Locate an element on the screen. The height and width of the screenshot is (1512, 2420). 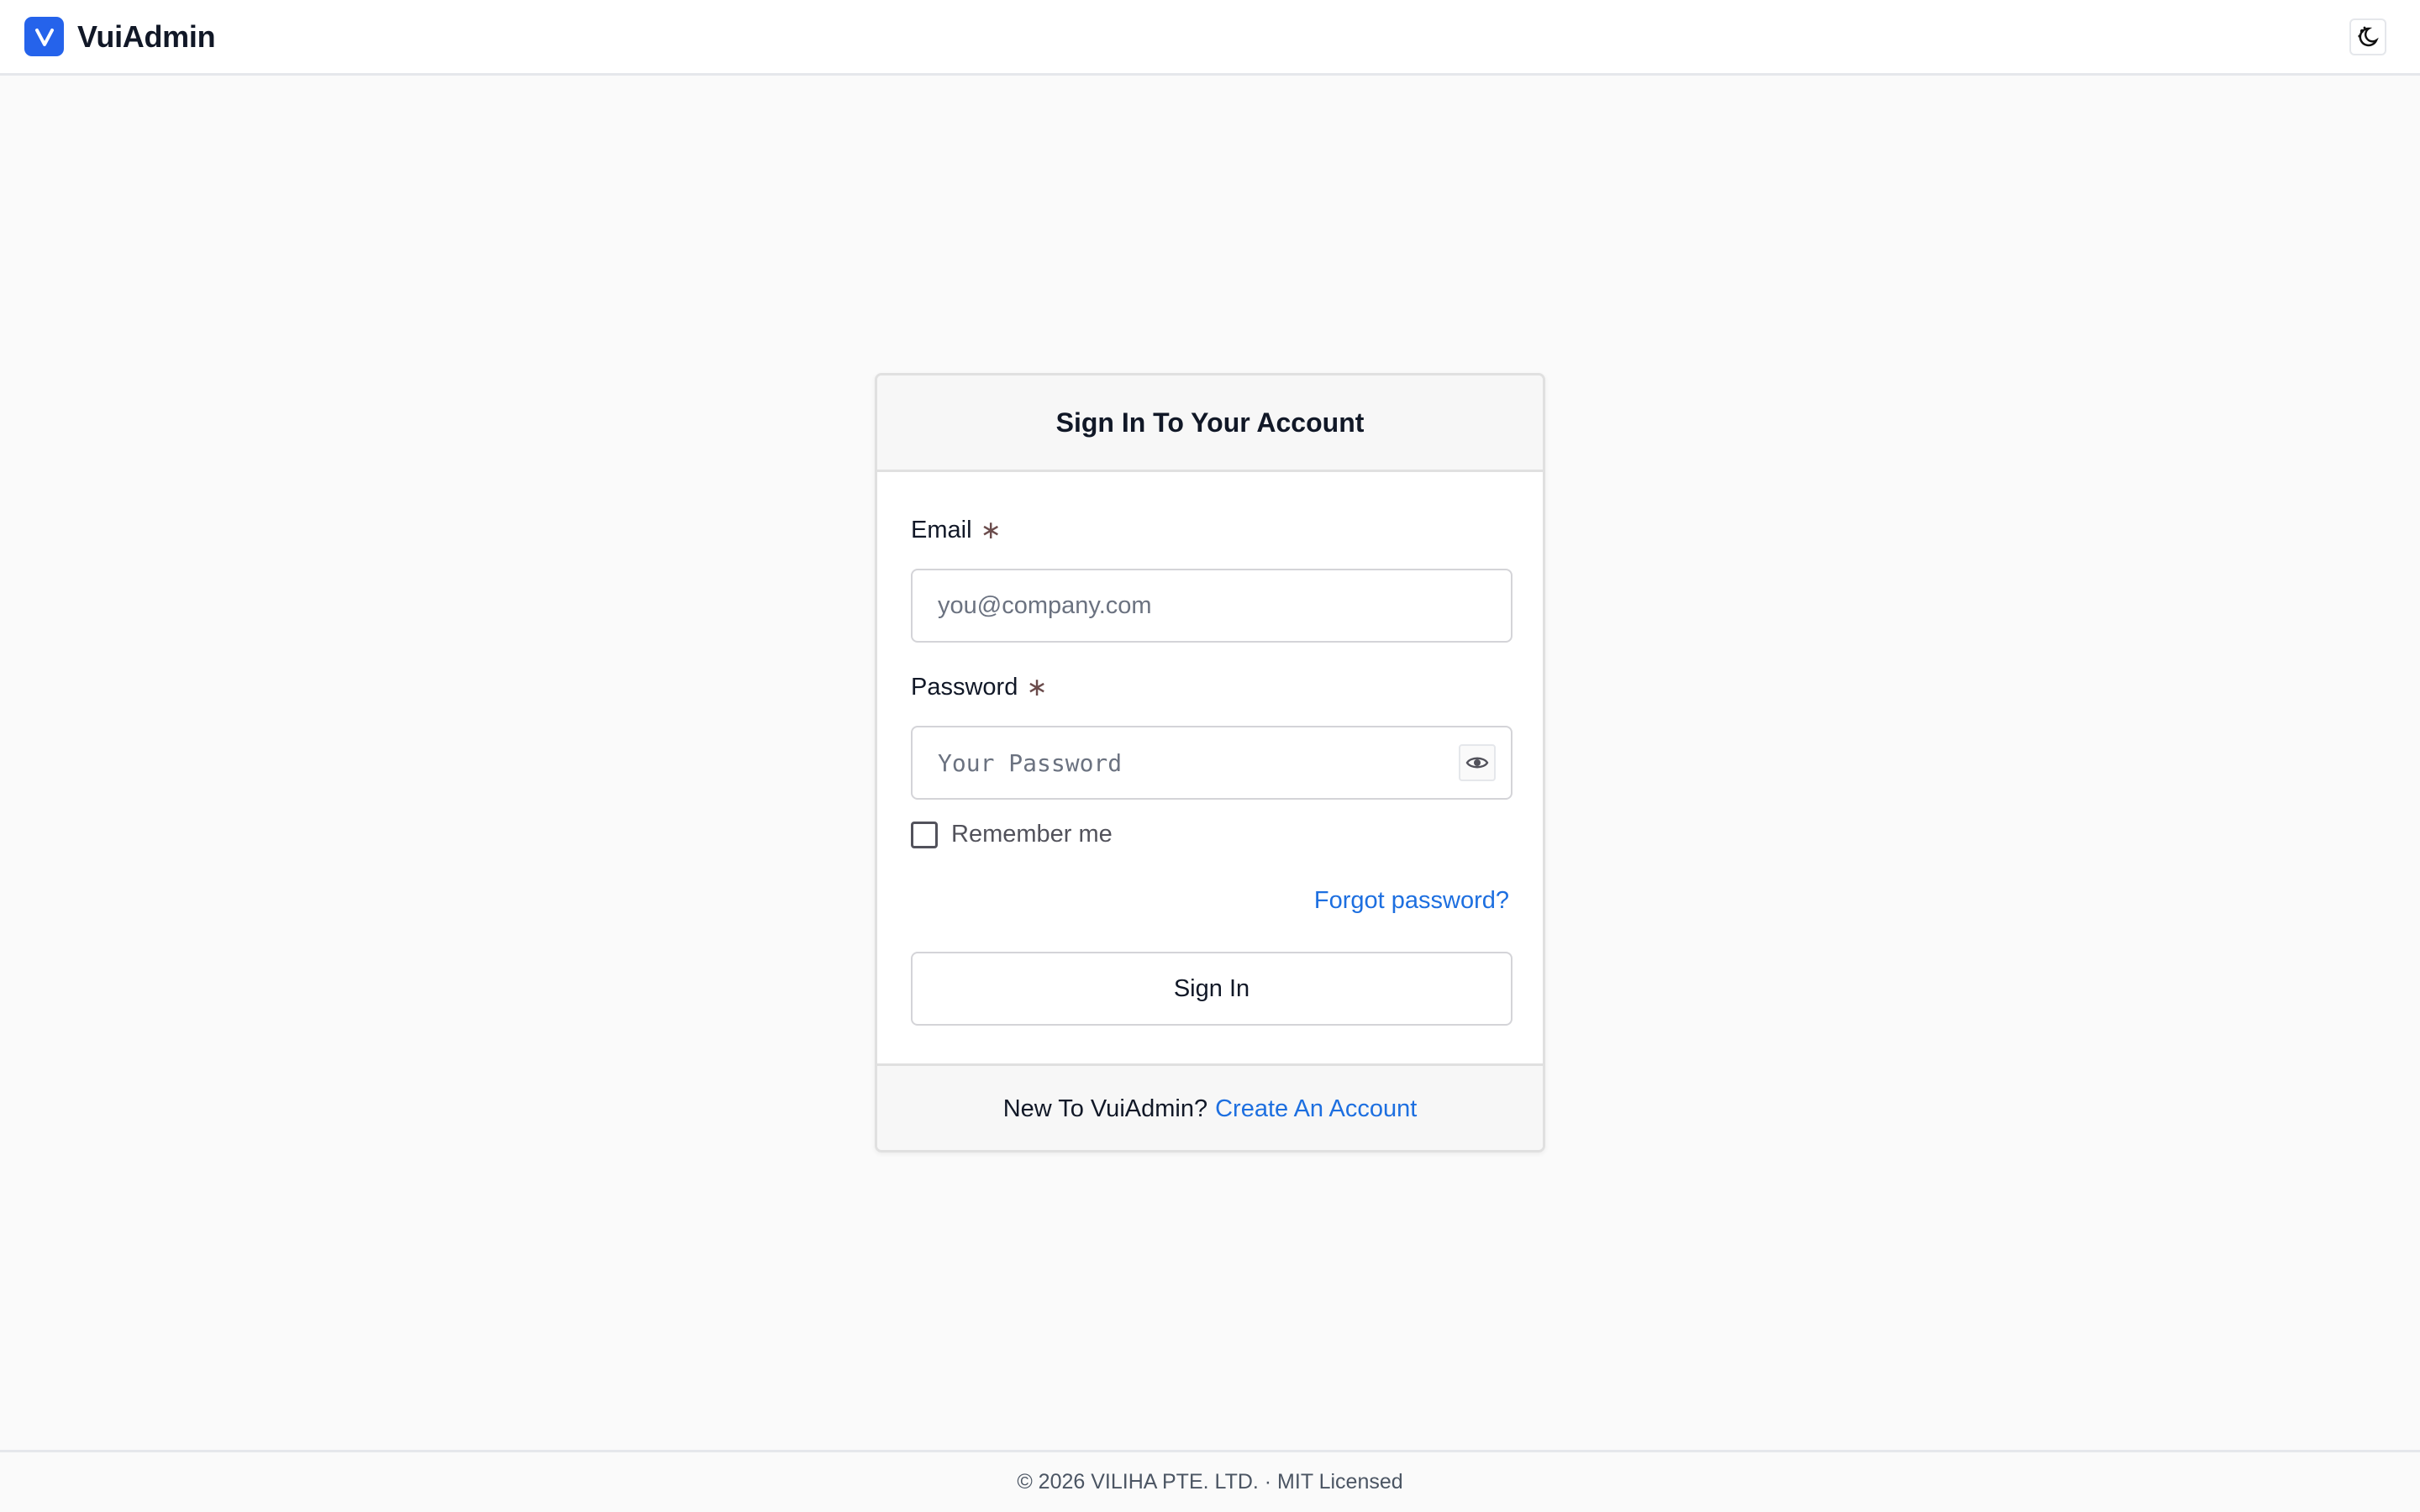
theme-toggle-button is located at coordinates (2367, 36).